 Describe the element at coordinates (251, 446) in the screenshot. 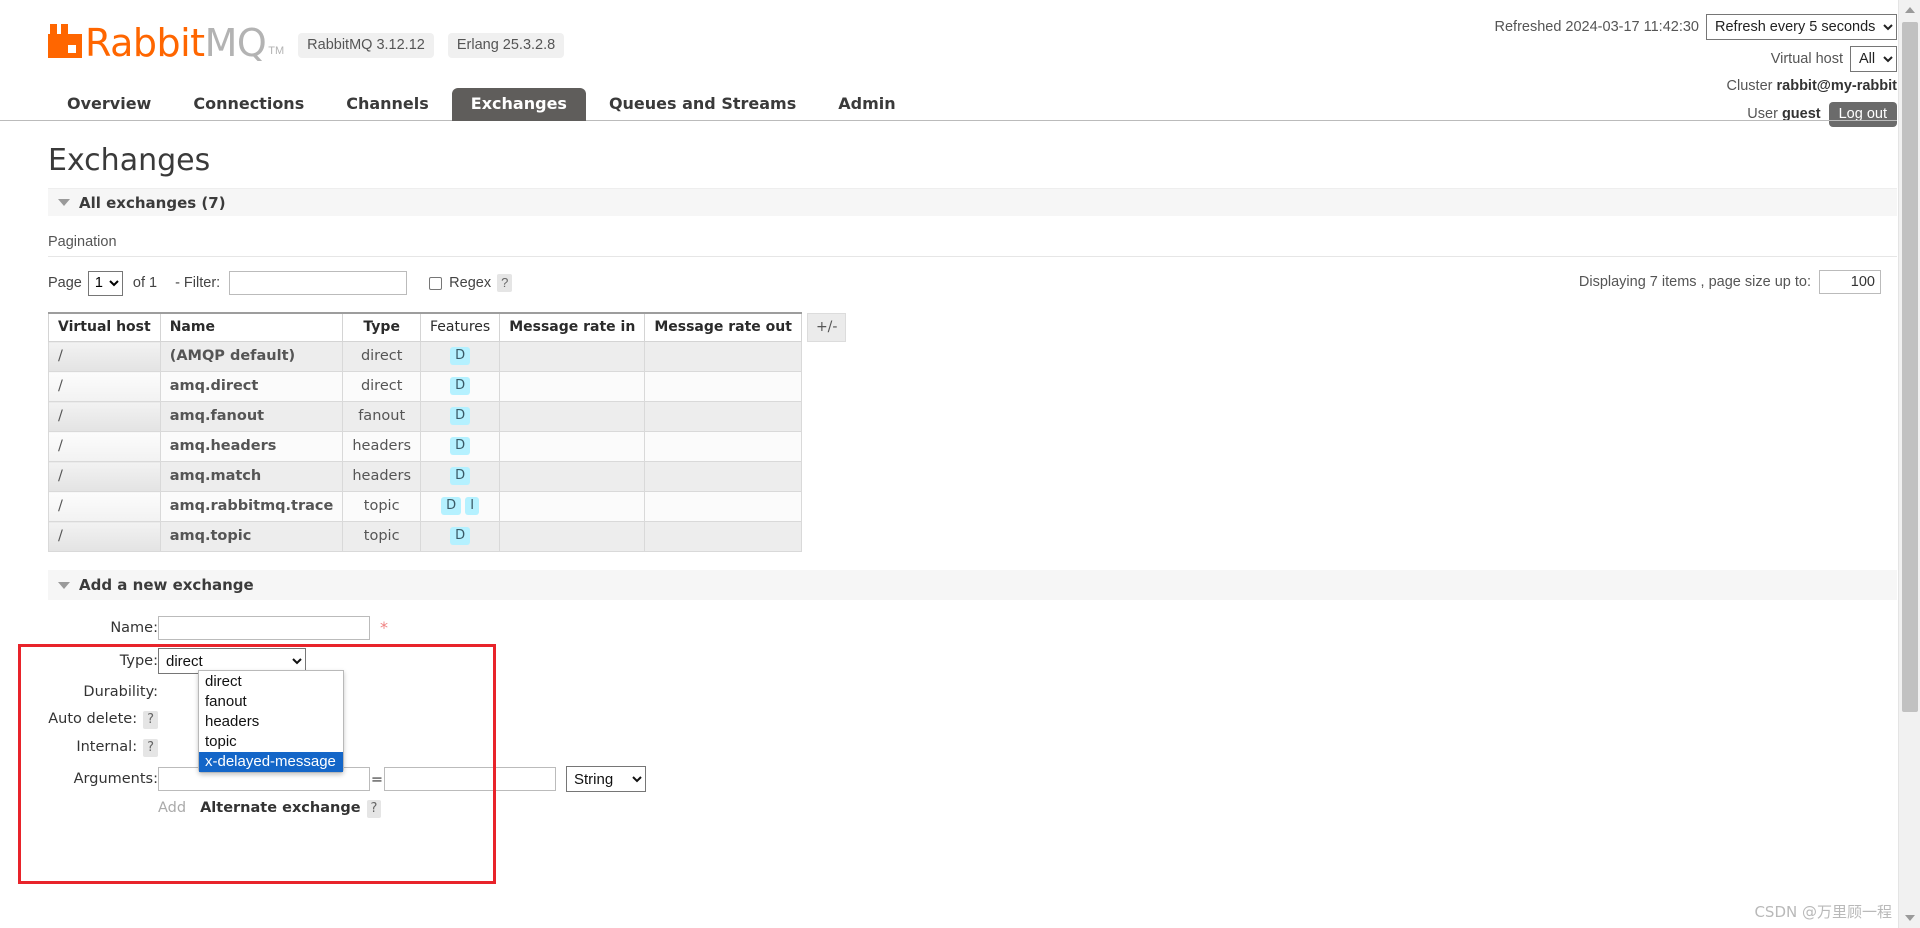

I see `cell-name: amq.headers` at that location.